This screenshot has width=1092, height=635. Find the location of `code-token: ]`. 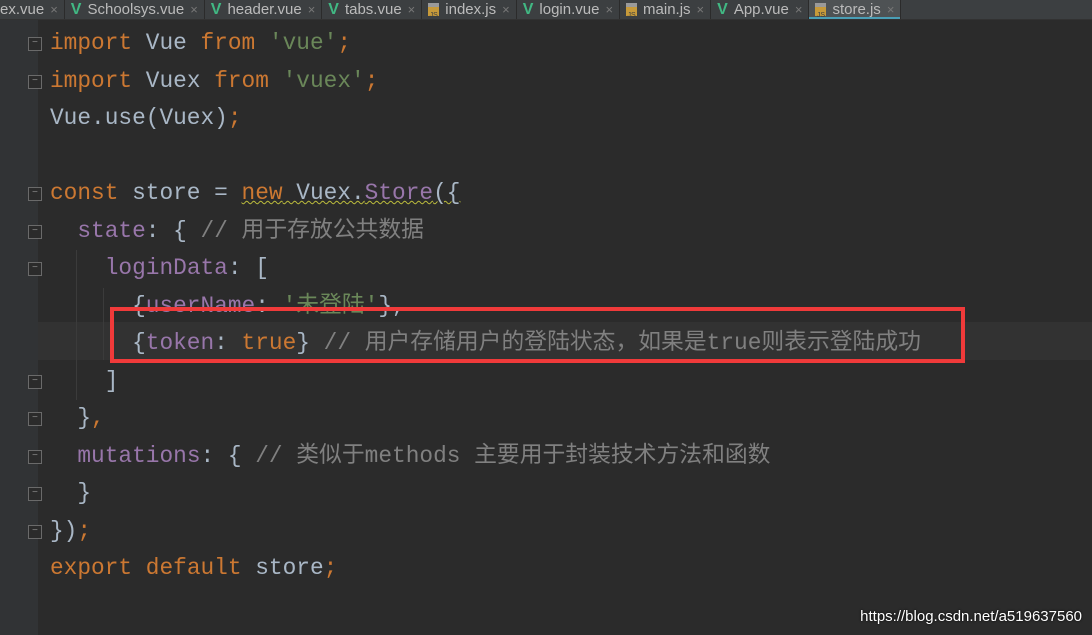

code-token: ] is located at coordinates (84, 380).